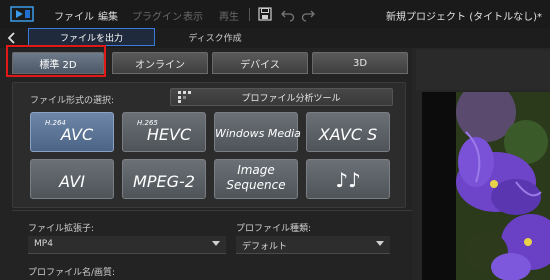  Describe the element at coordinates (229, 15) in the screenshot. I see `menu-playback: 再生` at that location.